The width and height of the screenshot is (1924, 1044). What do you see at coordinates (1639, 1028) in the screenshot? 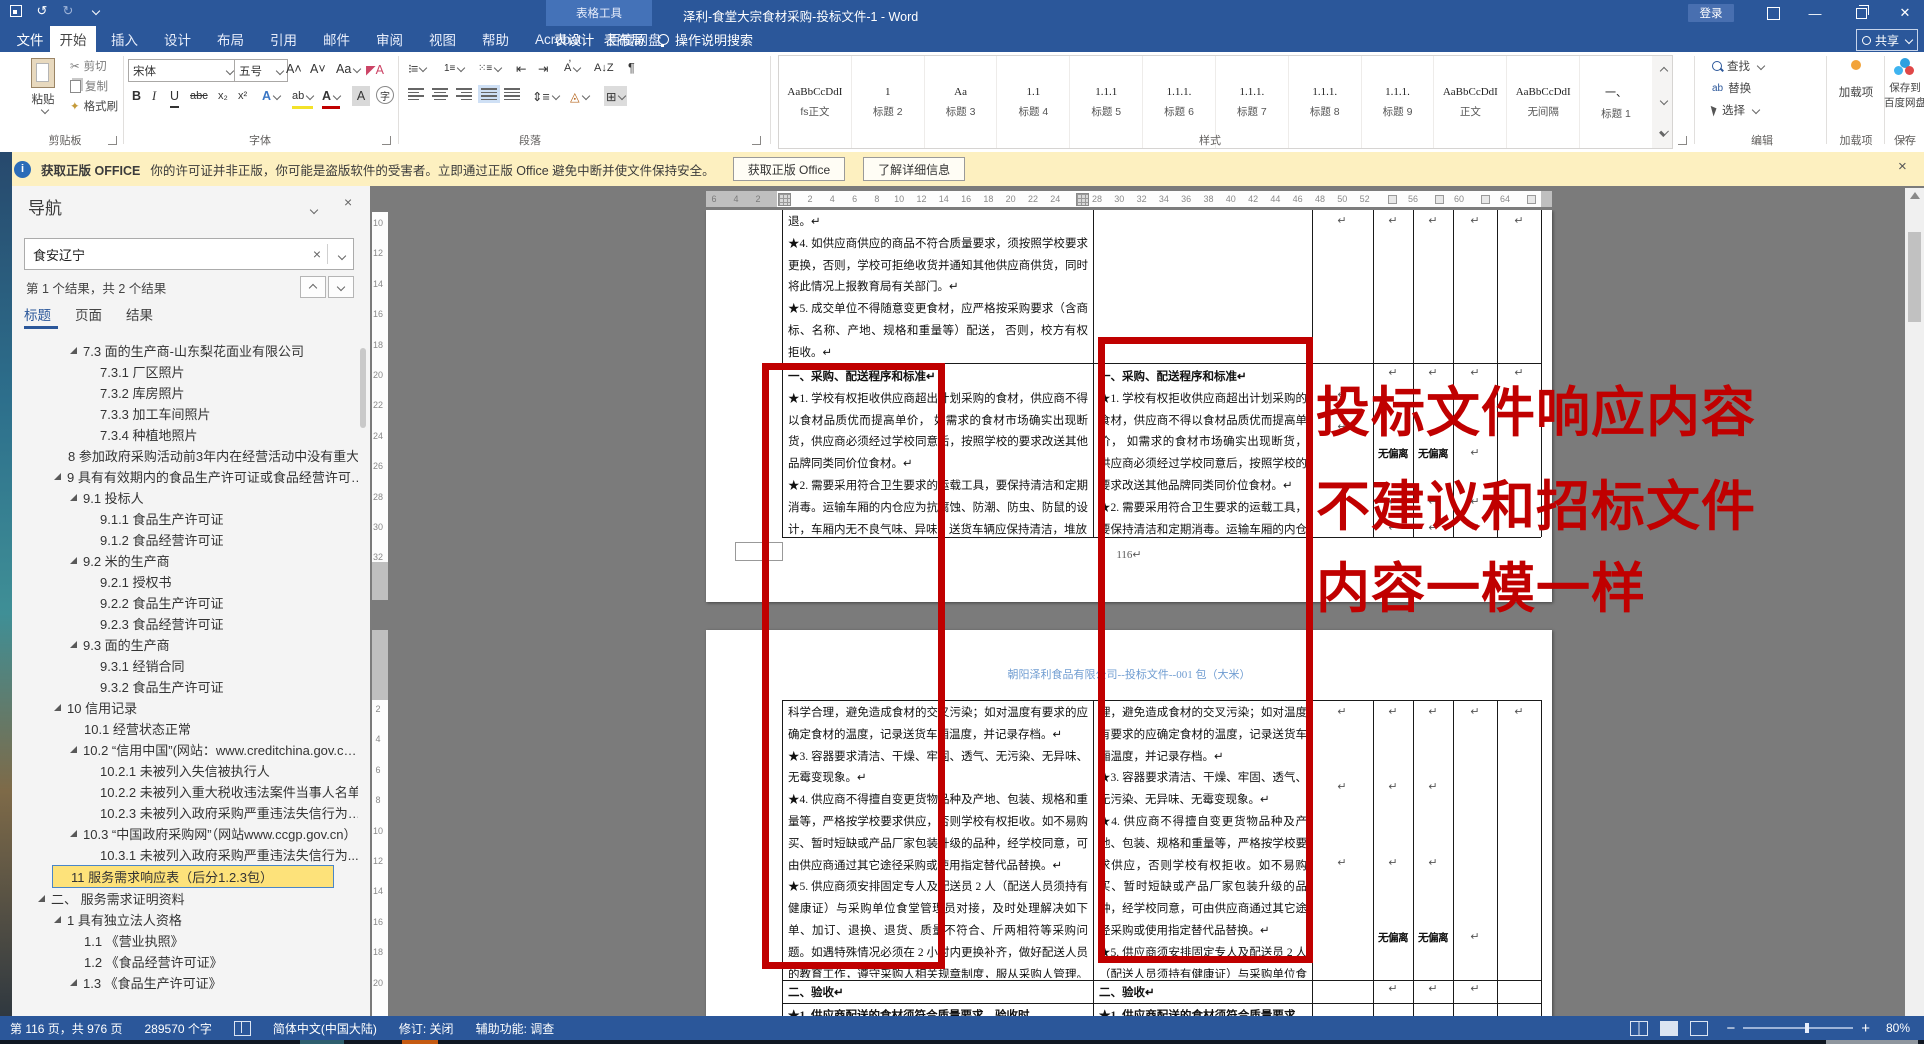
I see `read-mode-icon` at bounding box center [1639, 1028].